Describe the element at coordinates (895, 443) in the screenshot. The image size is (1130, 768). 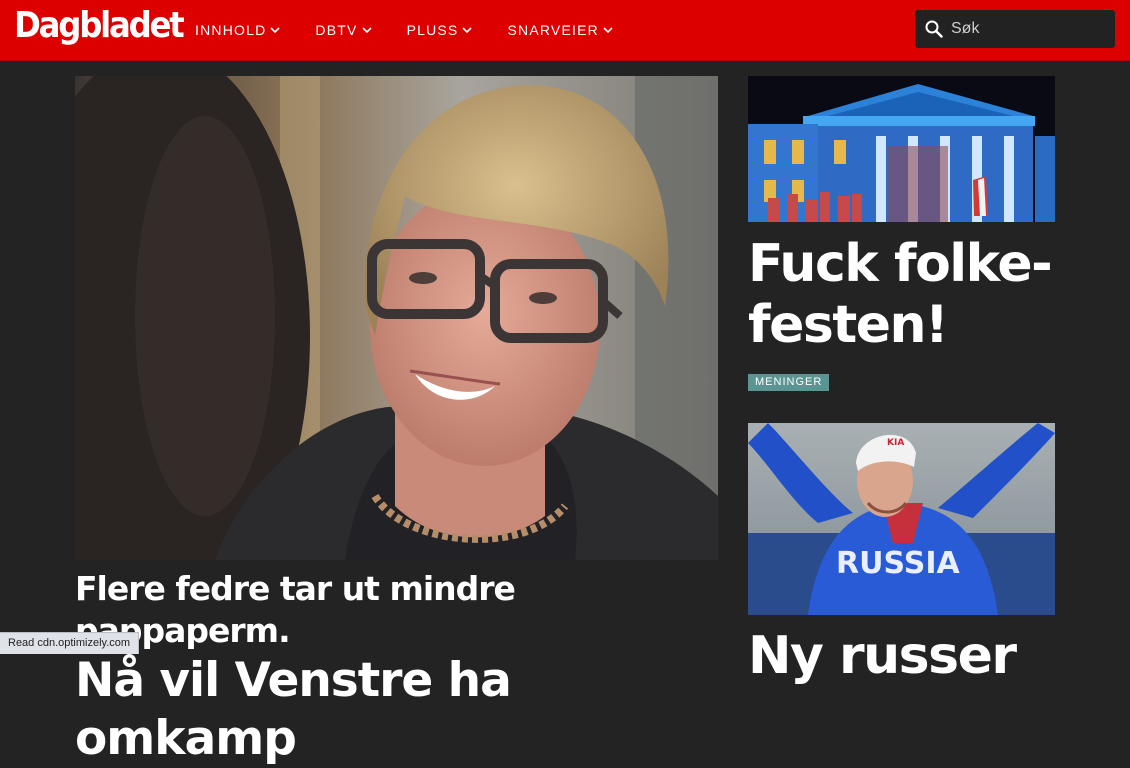
I see `svg-text: KIA` at that location.